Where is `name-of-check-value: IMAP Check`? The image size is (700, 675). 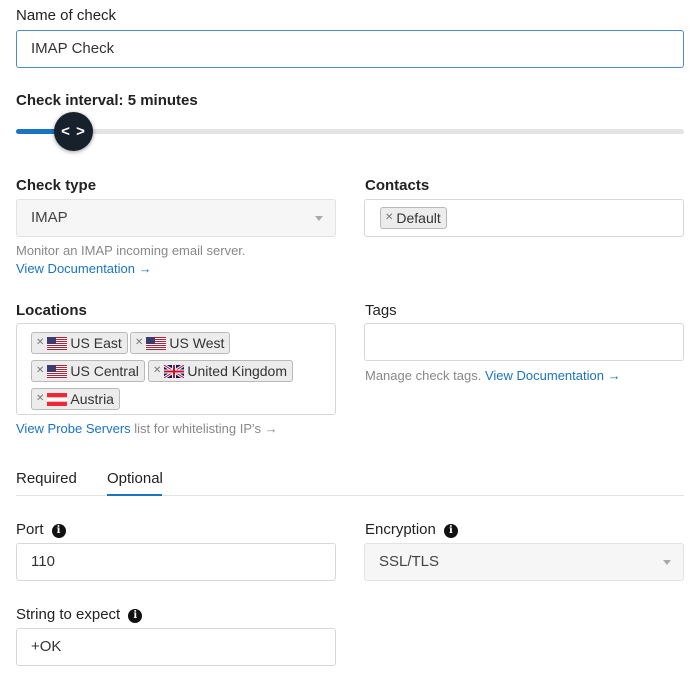
name-of-check-value: IMAP Check is located at coordinates (73, 48).